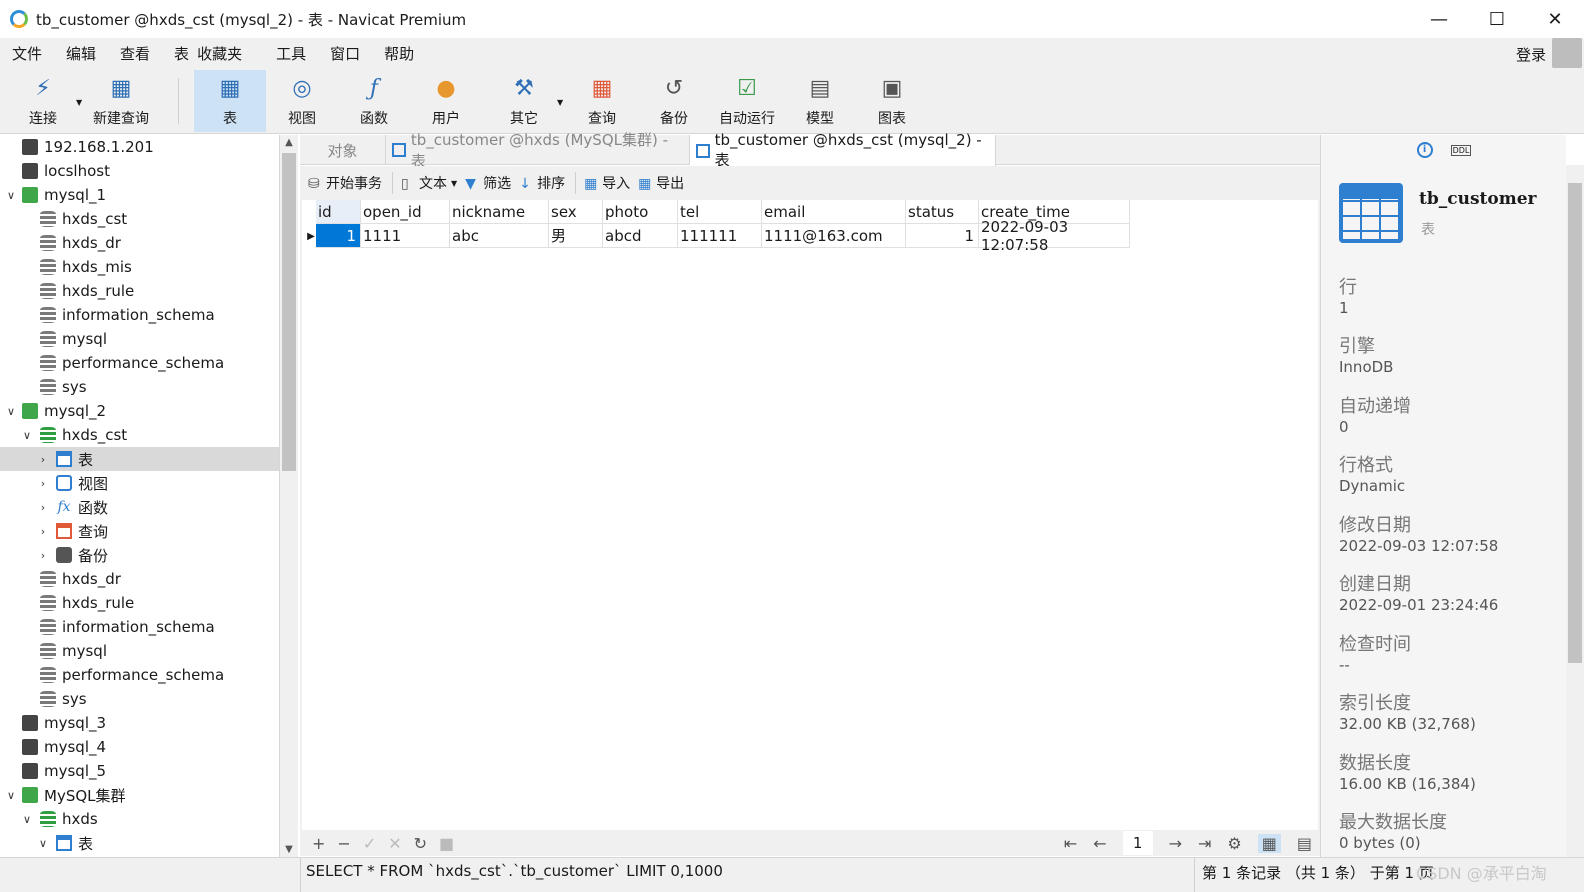 The width and height of the screenshot is (1584, 892). Describe the element at coordinates (892, 101) in the screenshot. I see `chart-button: ▣ 图表` at that location.